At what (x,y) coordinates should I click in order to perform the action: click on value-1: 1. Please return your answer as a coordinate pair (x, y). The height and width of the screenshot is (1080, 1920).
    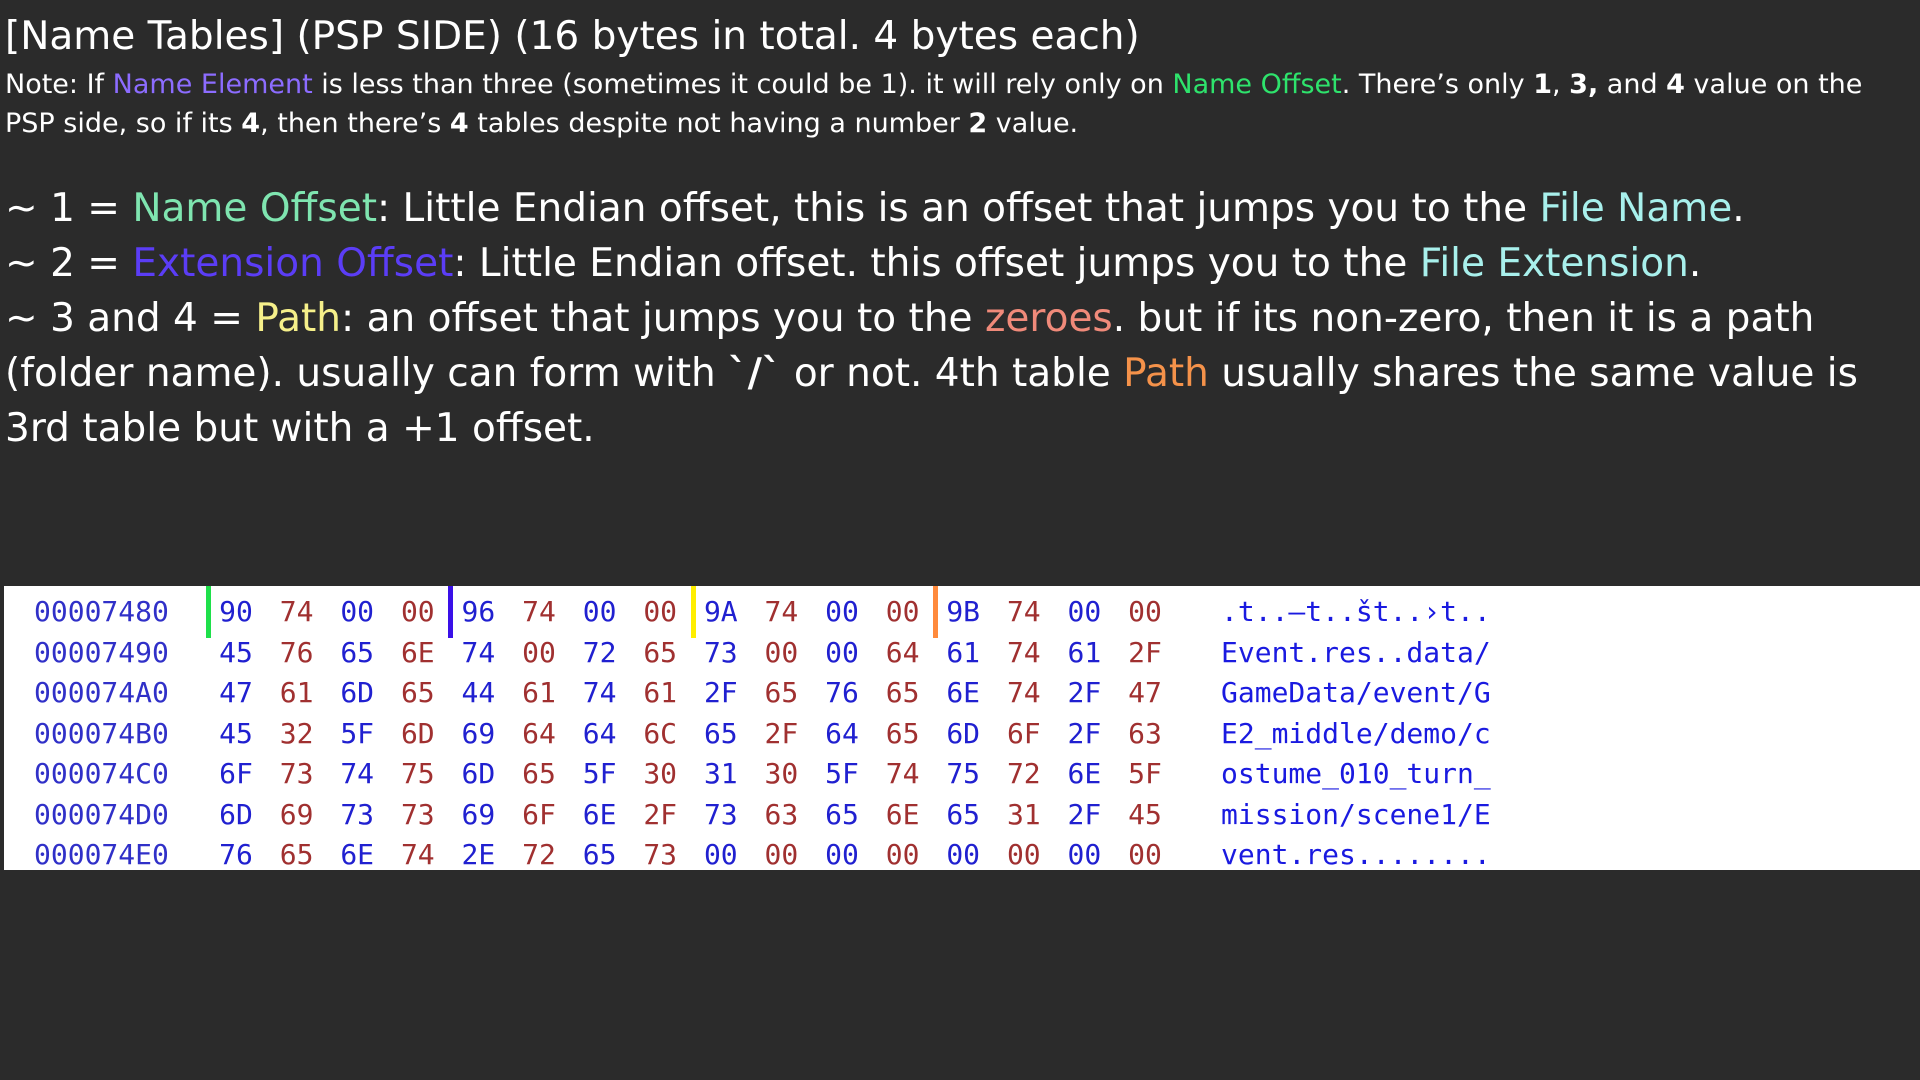
    Looking at the image, I should click on (1542, 84).